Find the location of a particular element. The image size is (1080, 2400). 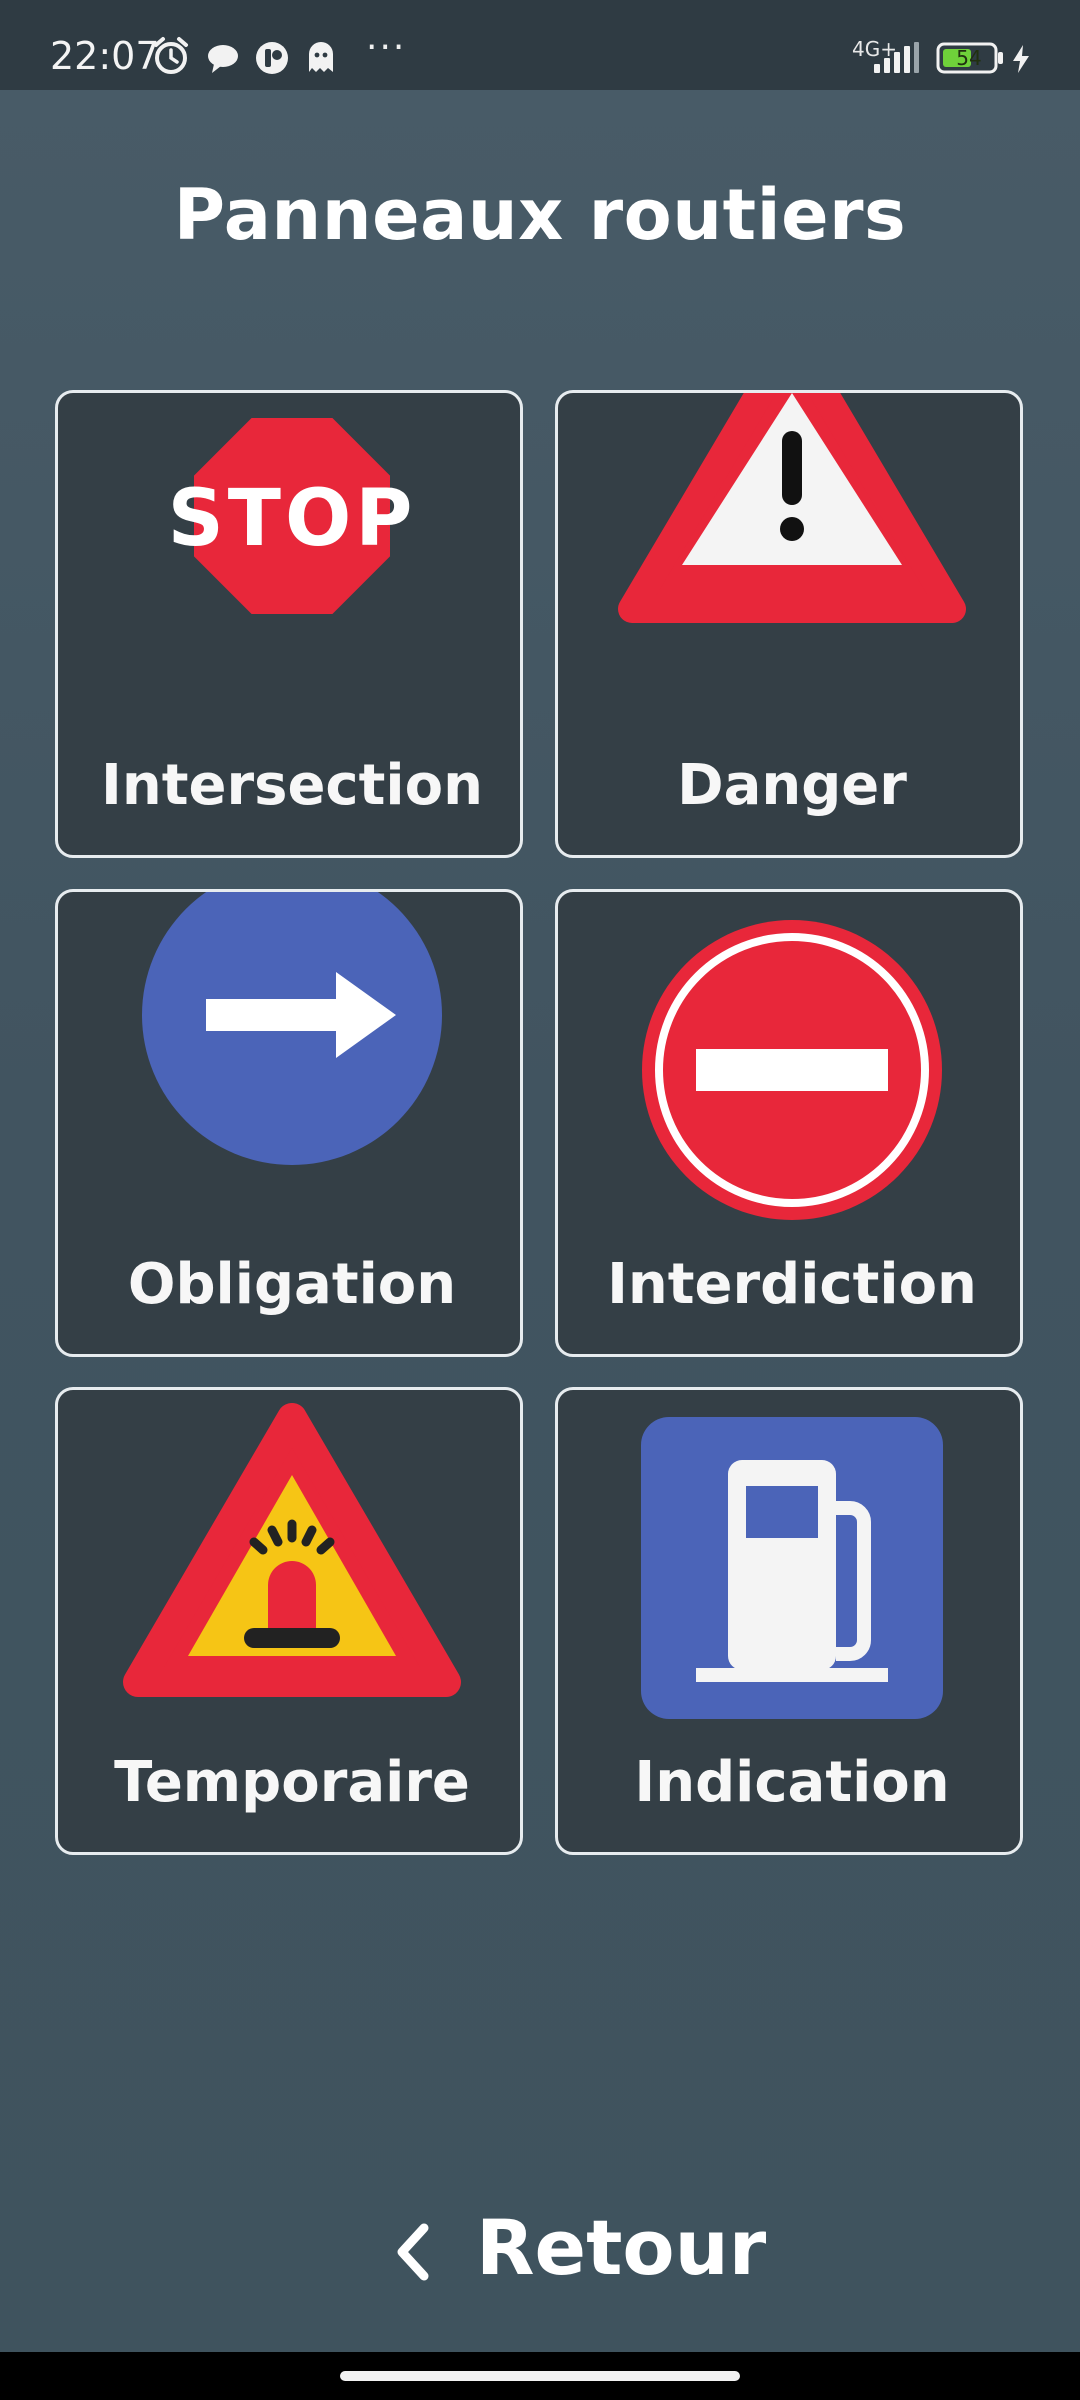

home-gesture-handle is located at coordinates (540, 2376).